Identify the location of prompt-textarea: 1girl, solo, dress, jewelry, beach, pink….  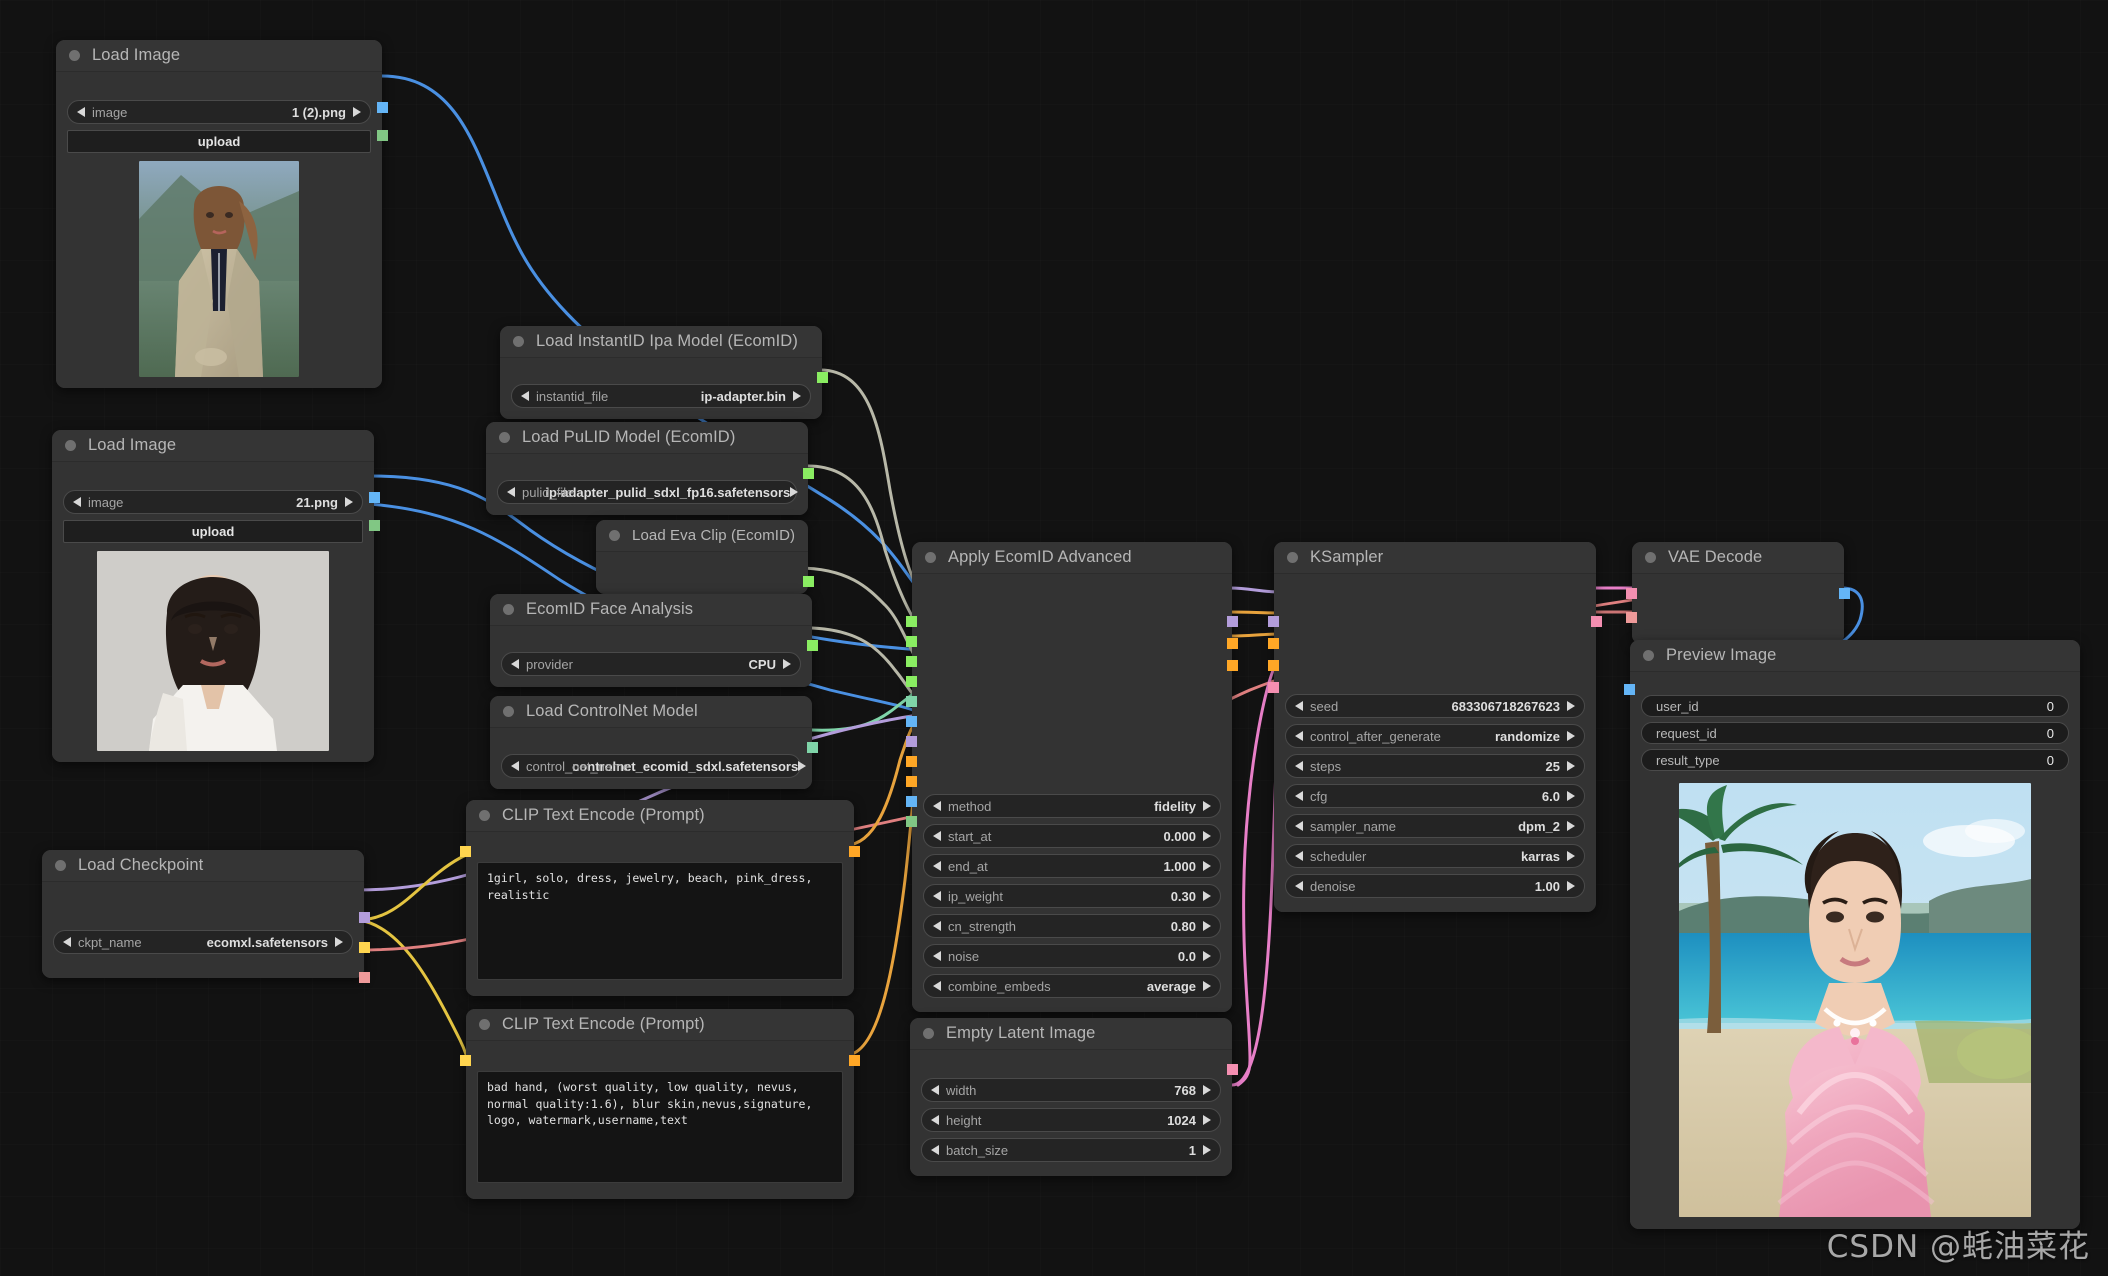
(660, 921).